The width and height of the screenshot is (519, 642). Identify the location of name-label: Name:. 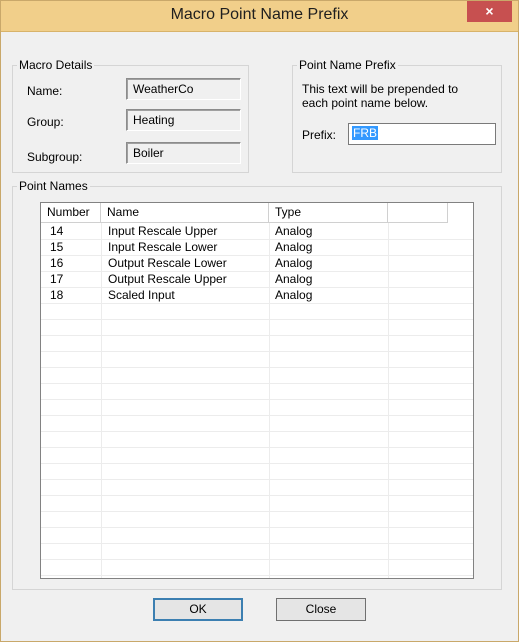
(45, 91).